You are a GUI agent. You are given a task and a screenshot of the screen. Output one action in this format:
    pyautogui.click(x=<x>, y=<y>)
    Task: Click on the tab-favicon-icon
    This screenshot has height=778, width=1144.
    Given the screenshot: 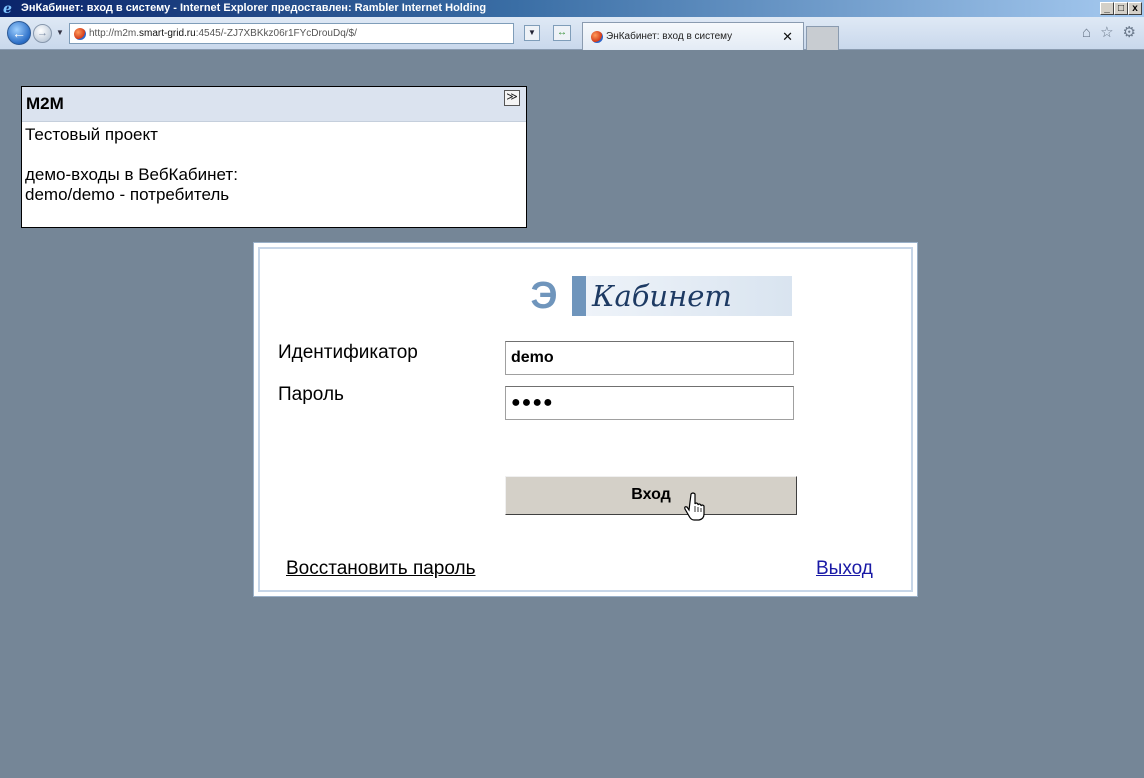 What is the action you would take?
    pyautogui.click(x=597, y=36)
    